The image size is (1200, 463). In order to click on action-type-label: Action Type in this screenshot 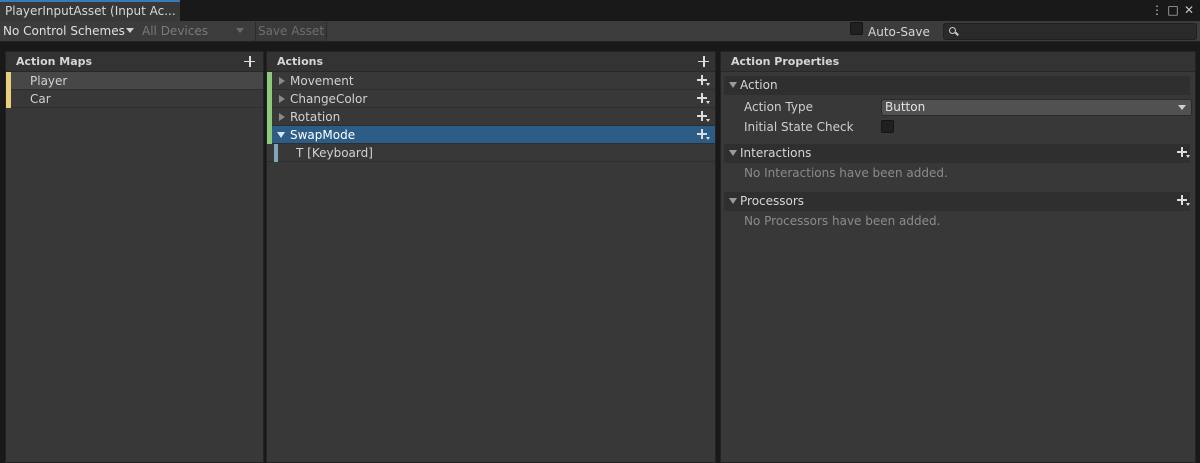, I will do `click(778, 107)`.